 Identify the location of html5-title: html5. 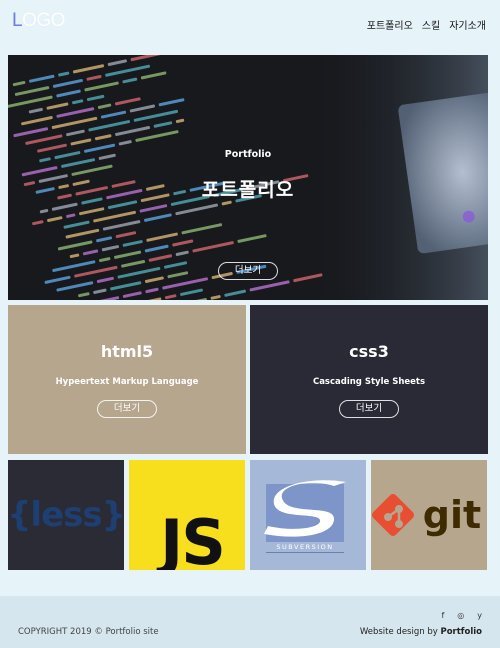
(127, 351).